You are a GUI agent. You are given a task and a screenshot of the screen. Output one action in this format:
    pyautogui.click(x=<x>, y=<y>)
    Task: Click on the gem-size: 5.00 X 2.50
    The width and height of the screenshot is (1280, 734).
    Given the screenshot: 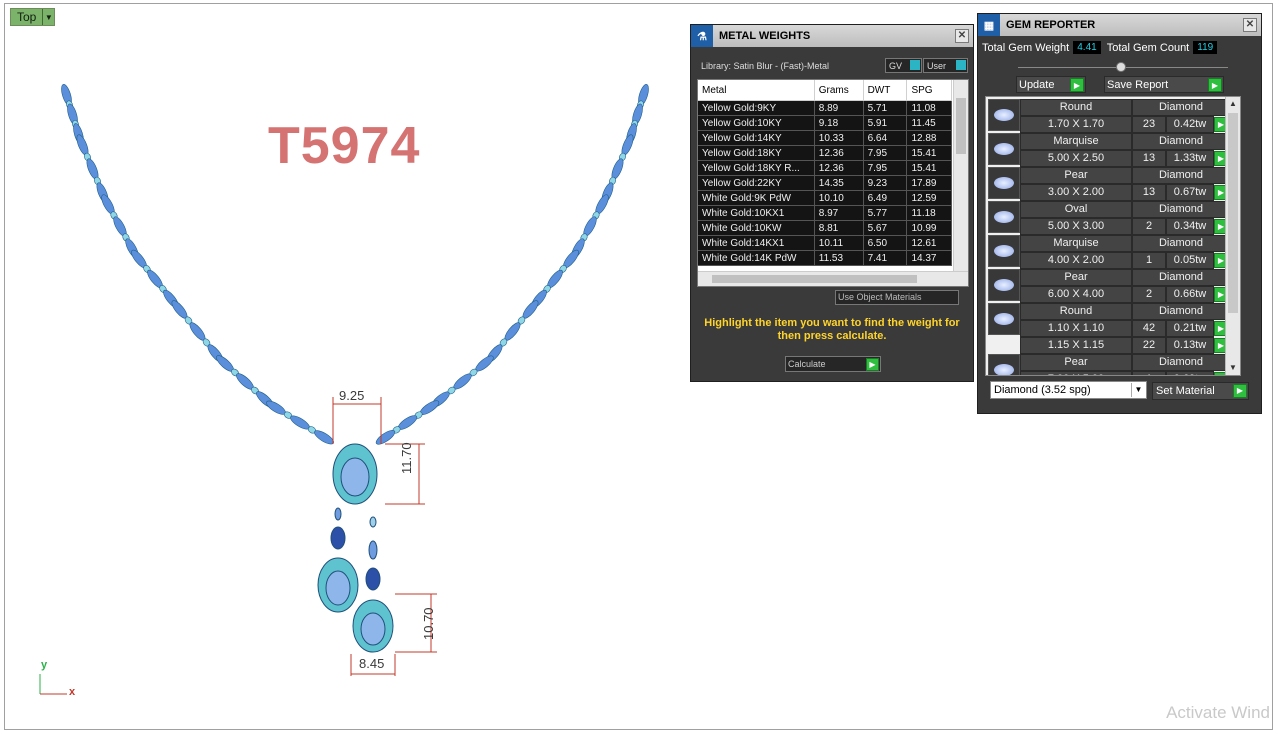 What is the action you would take?
    pyautogui.click(x=1076, y=158)
    